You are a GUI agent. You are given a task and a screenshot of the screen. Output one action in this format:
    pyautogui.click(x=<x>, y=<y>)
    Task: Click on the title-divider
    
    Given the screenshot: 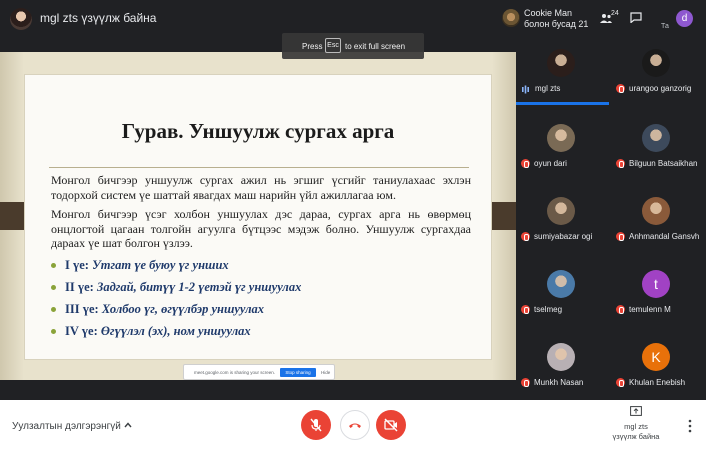 What is the action you would take?
    pyautogui.click(x=259, y=167)
    